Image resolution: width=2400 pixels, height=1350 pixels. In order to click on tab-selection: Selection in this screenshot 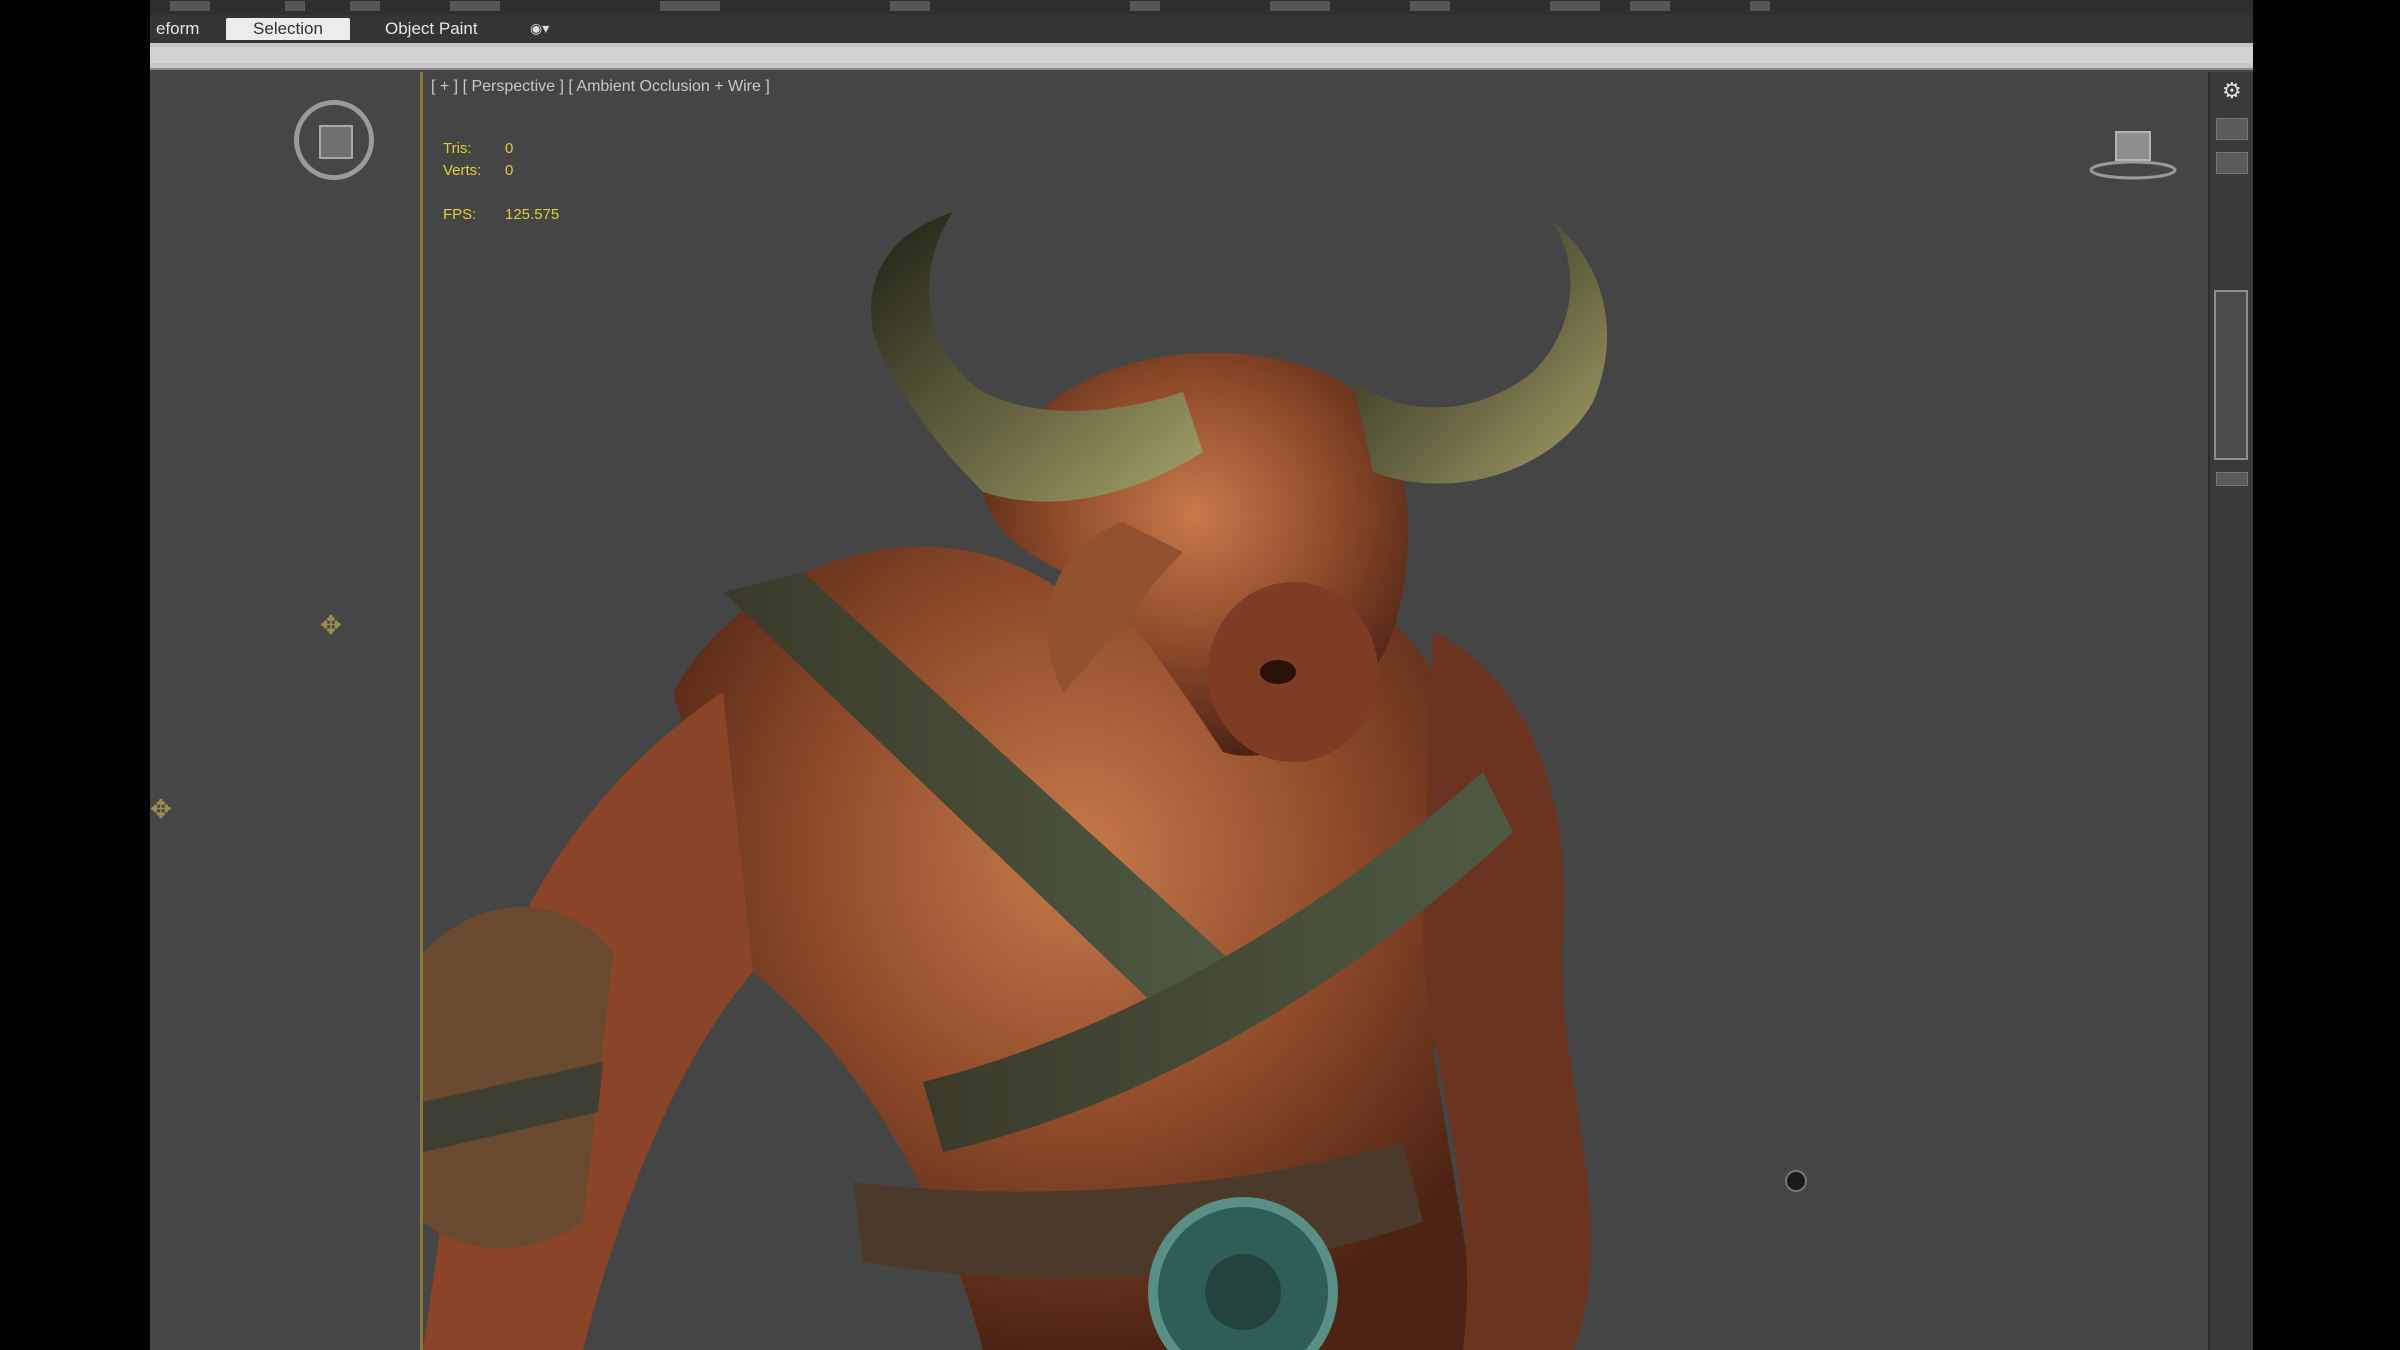, I will do `click(288, 29)`.